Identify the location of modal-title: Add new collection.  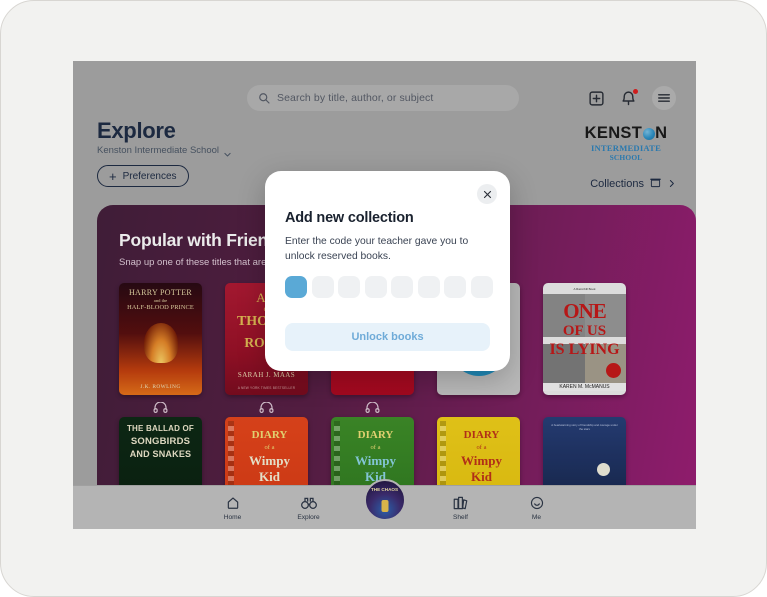
(349, 218).